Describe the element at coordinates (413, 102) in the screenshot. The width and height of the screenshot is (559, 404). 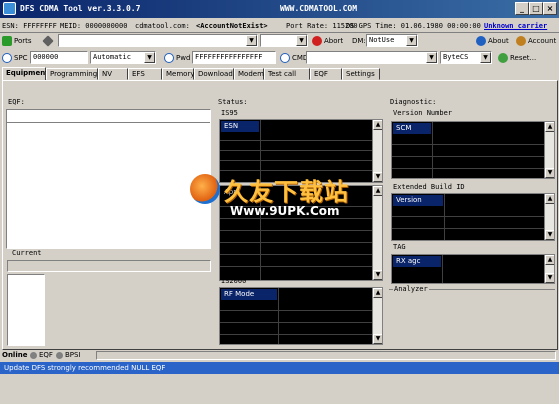
I see `diagnostic-label: Diagnostic:` at that location.